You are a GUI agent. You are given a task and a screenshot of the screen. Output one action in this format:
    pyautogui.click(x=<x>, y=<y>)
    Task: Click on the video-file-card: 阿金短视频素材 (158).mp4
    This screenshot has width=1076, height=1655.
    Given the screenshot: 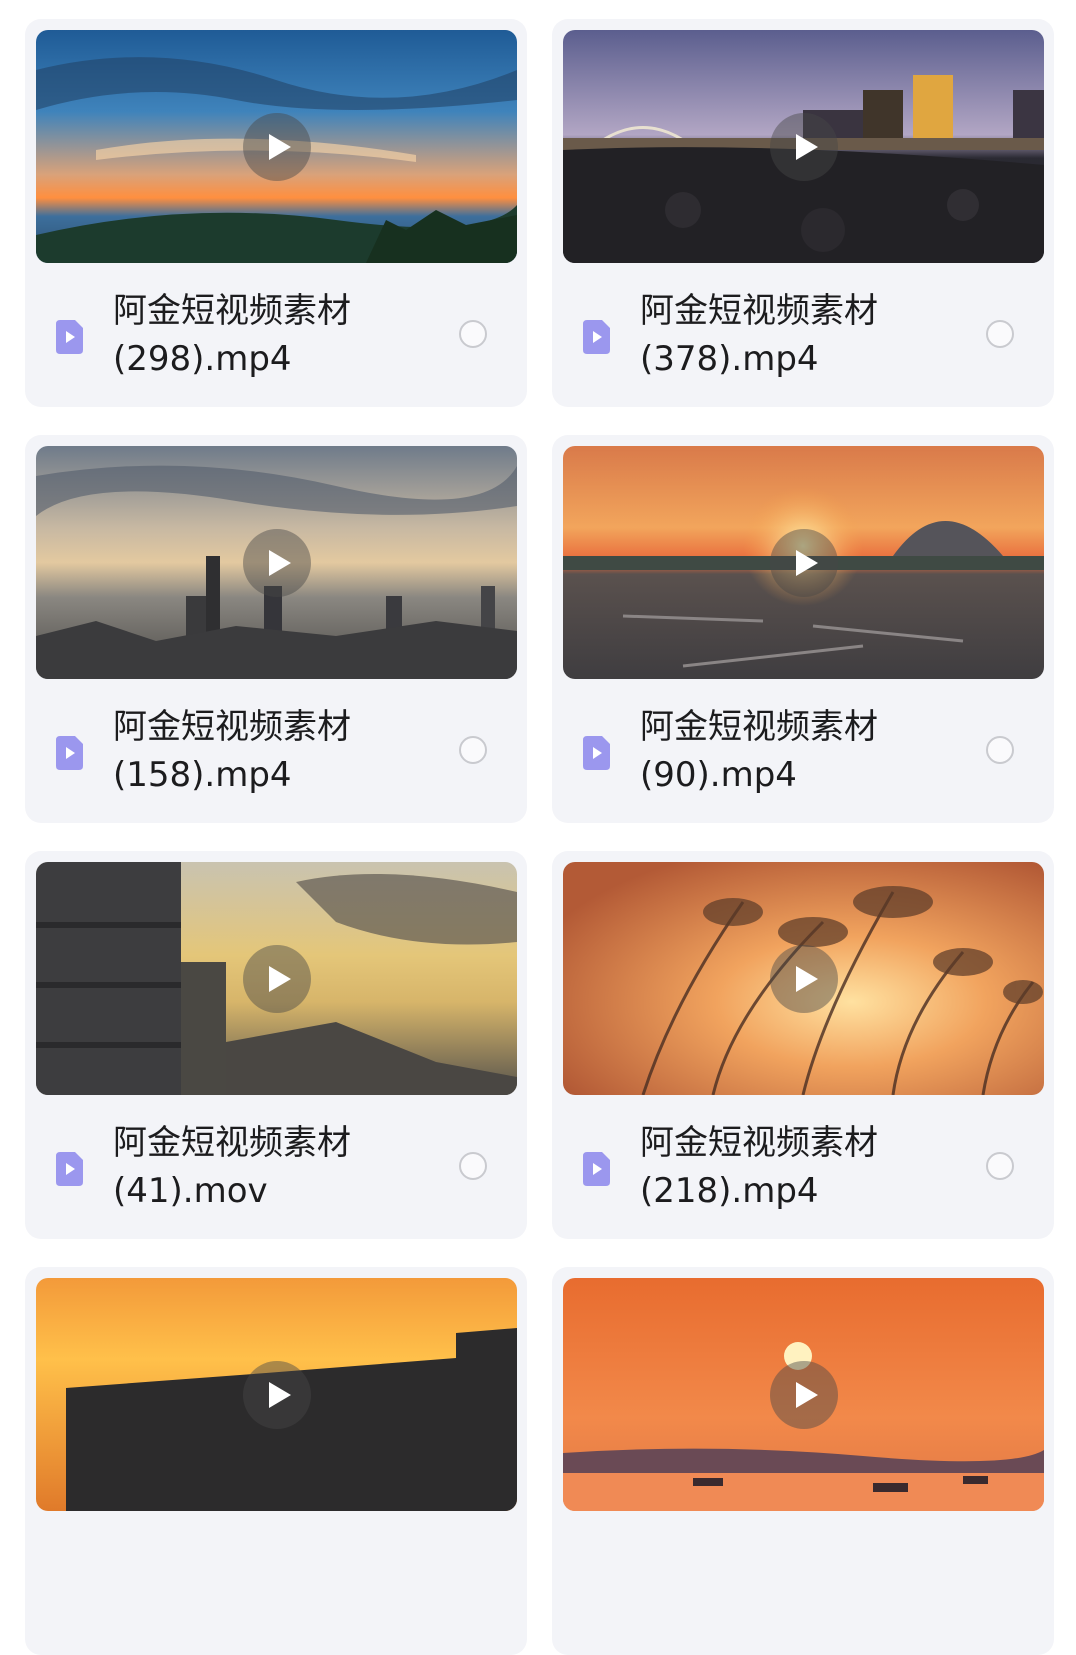 What is the action you would take?
    pyautogui.click(x=276, y=629)
    